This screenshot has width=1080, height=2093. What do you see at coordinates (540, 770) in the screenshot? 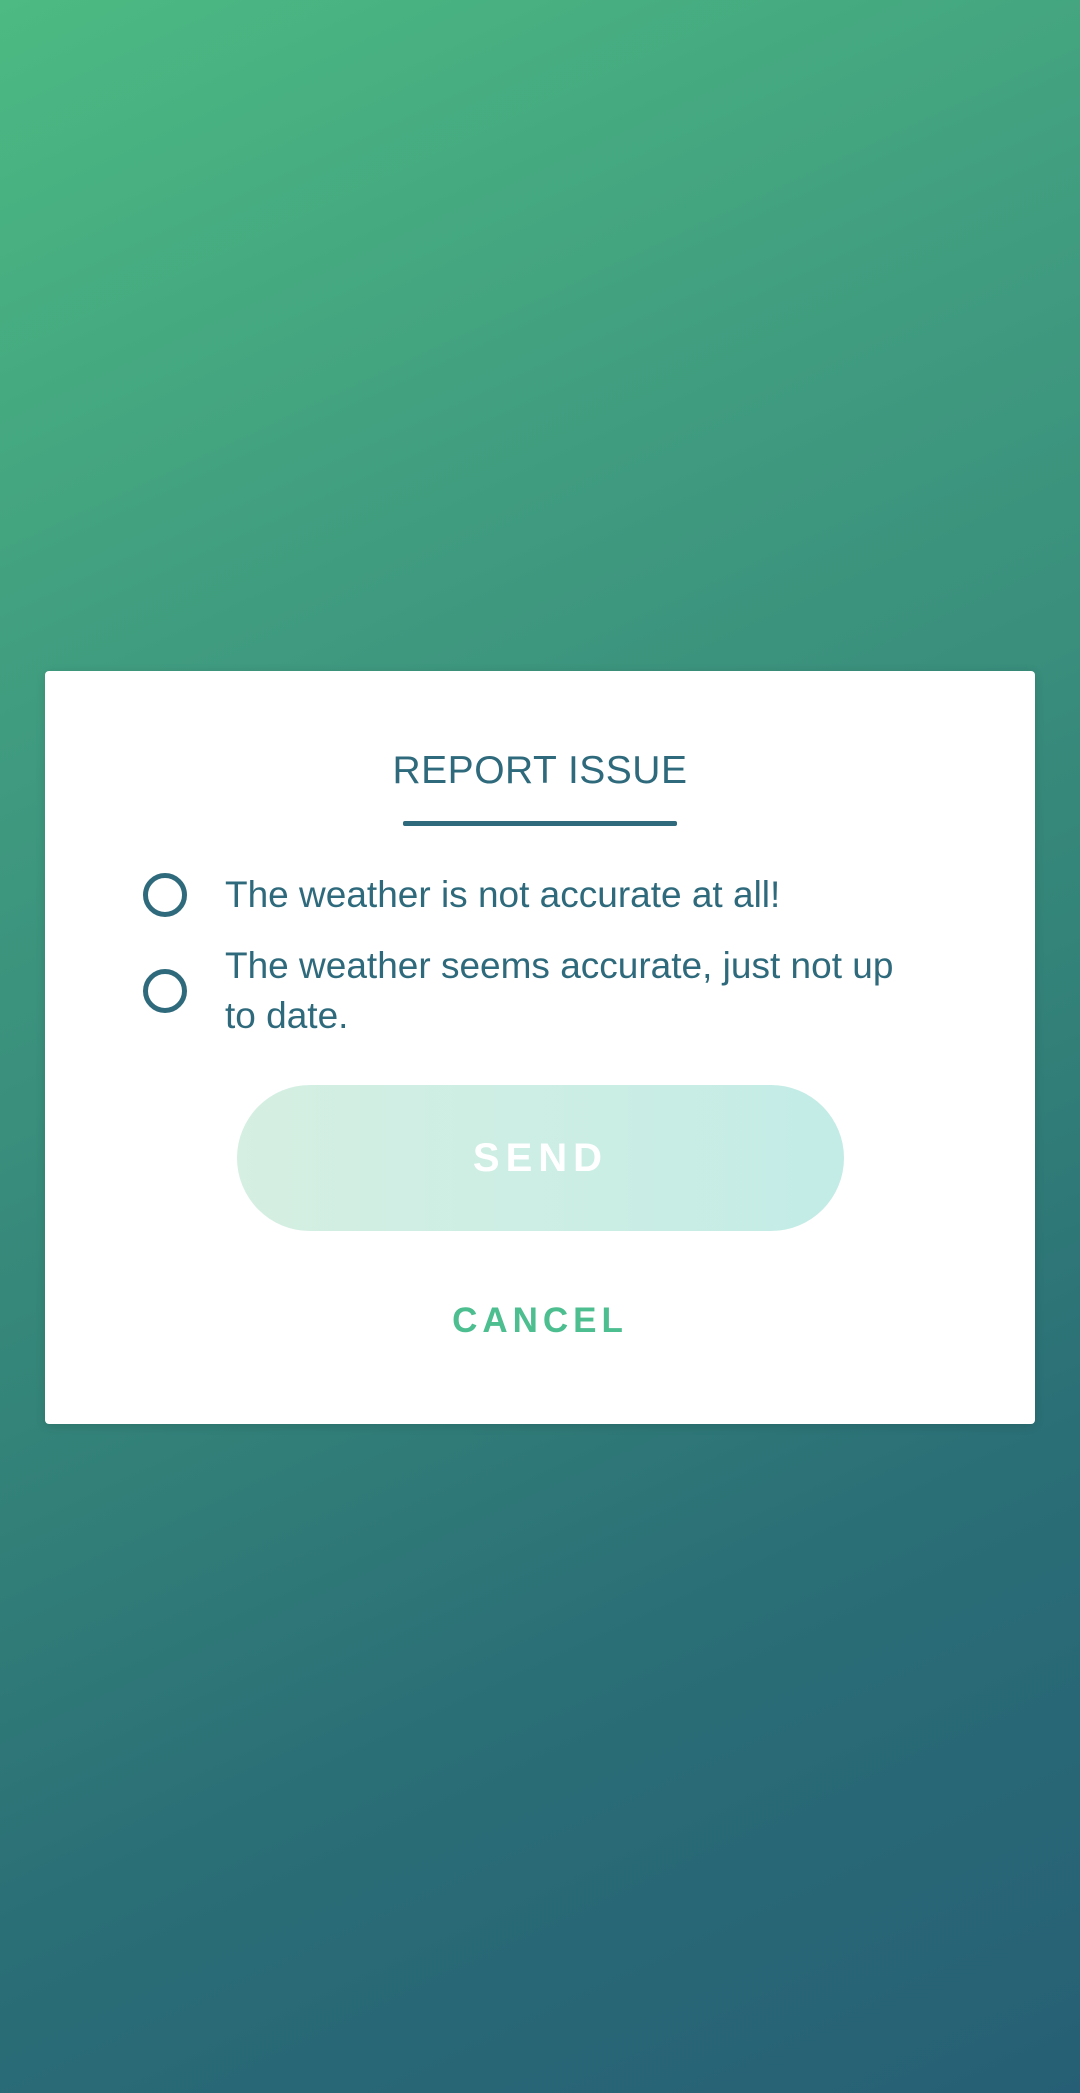
I see `dialog-title: REPORT ISSUE` at bounding box center [540, 770].